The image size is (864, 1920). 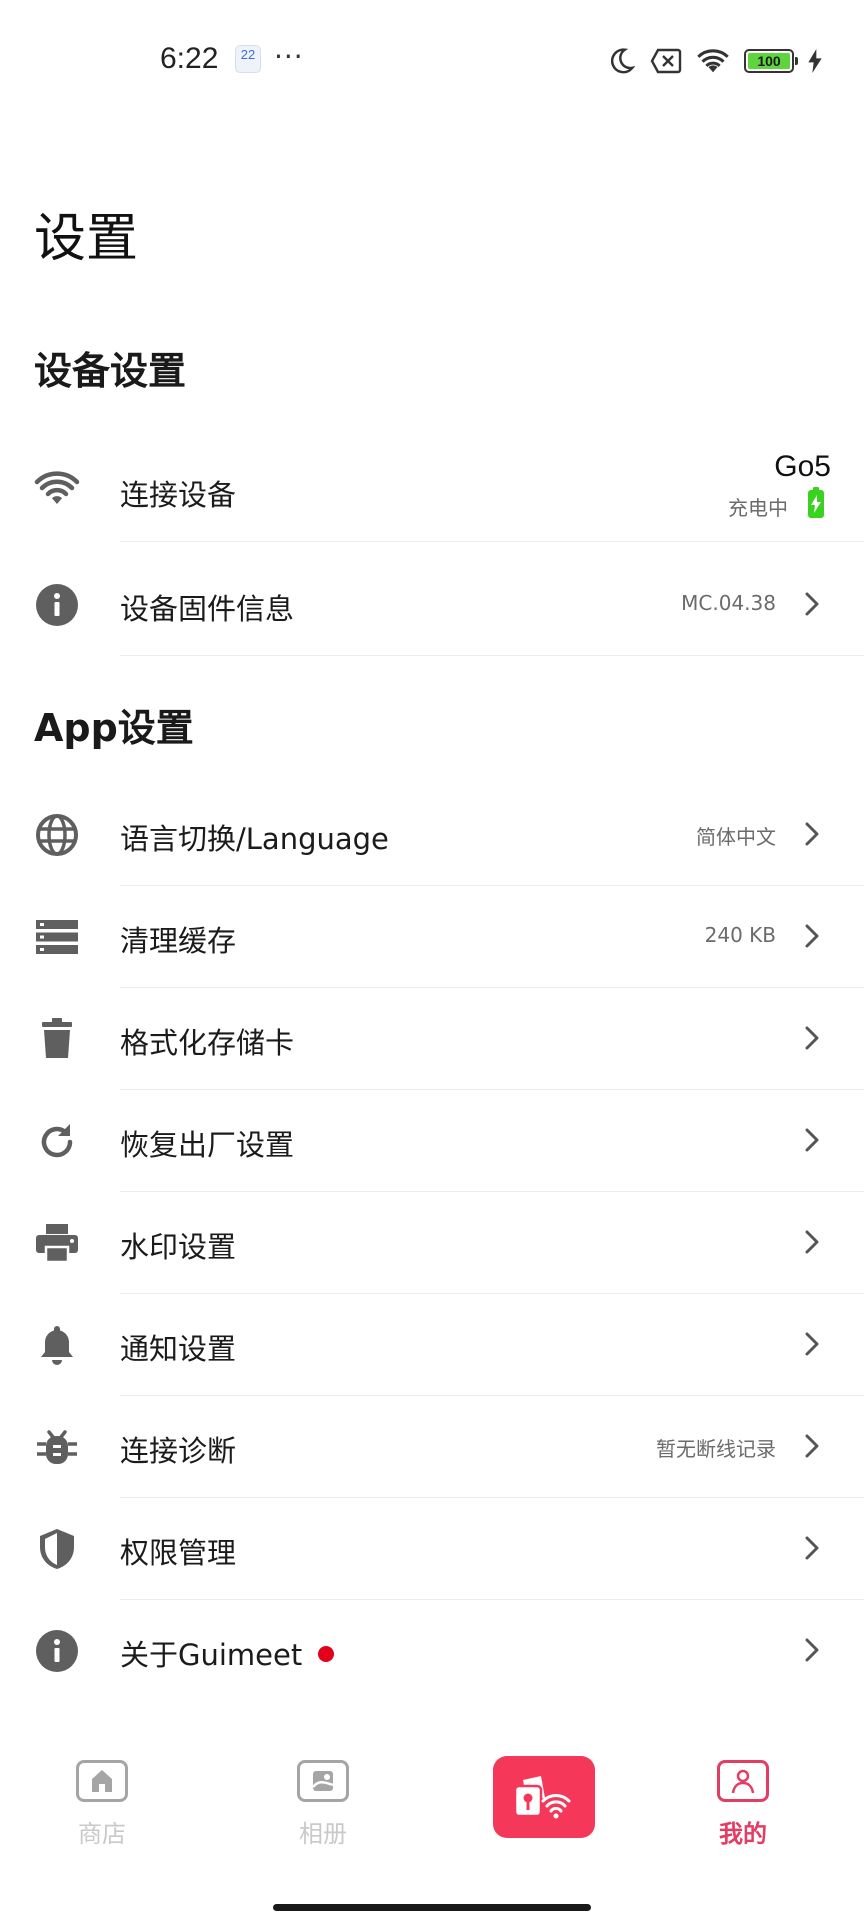 I want to click on status-time: 6:22, so click(x=189, y=58).